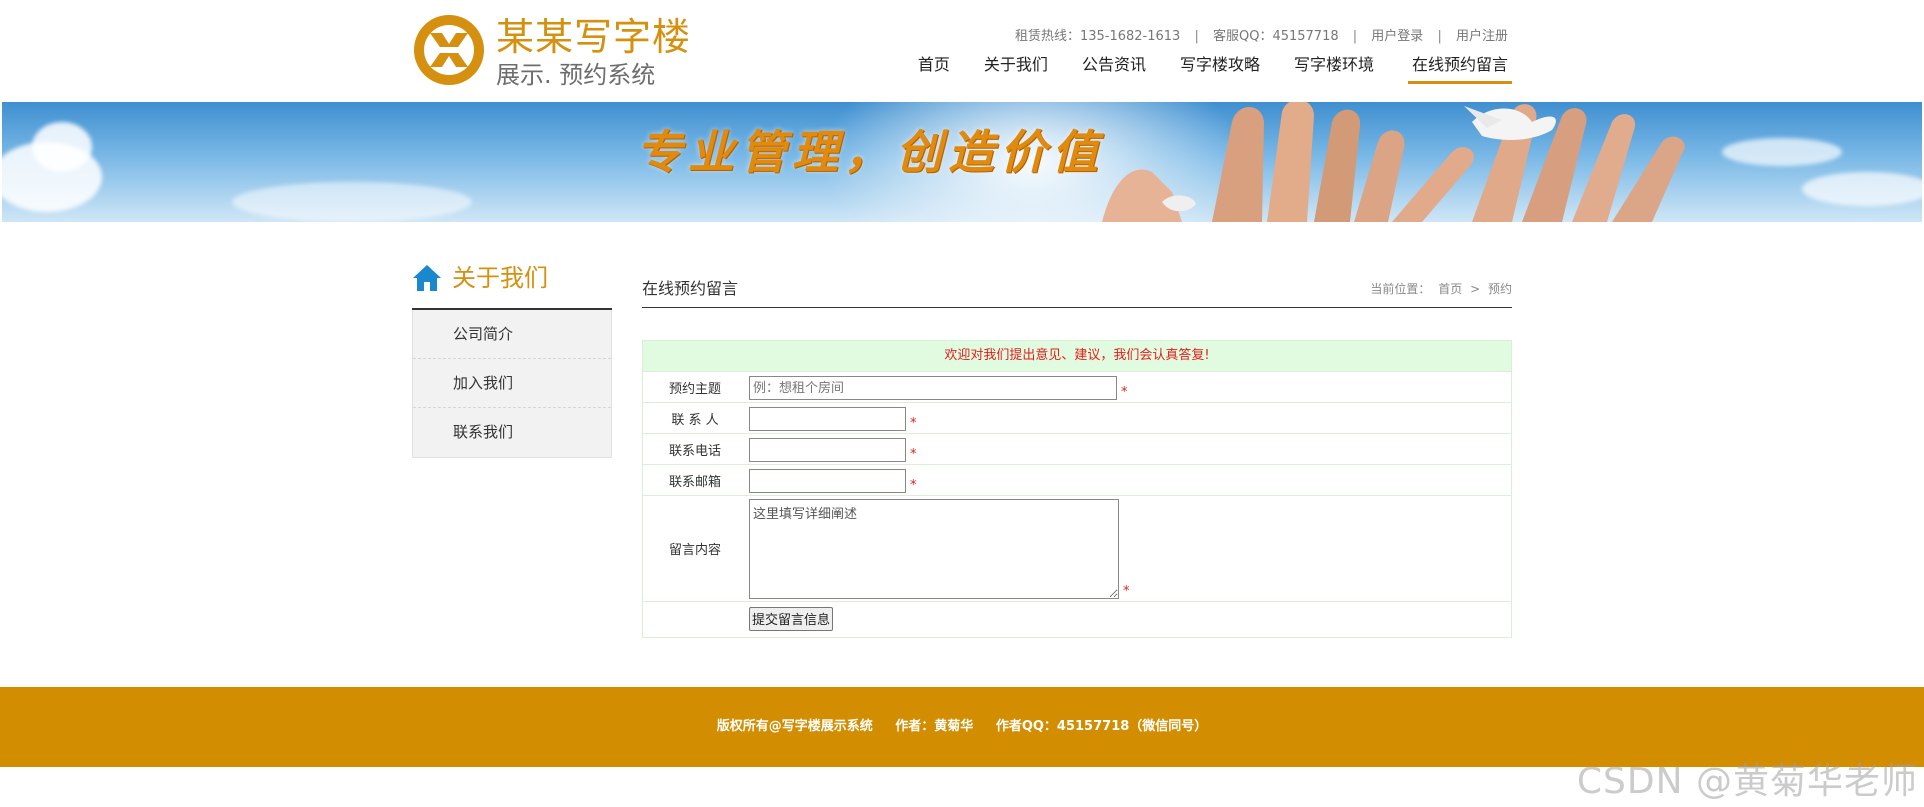 Image resolution: width=1924 pixels, height=807 pixels. Describe the element at coordinates (1393, 162) in the screenshot. I see `hands-and-doves-image` at that location.